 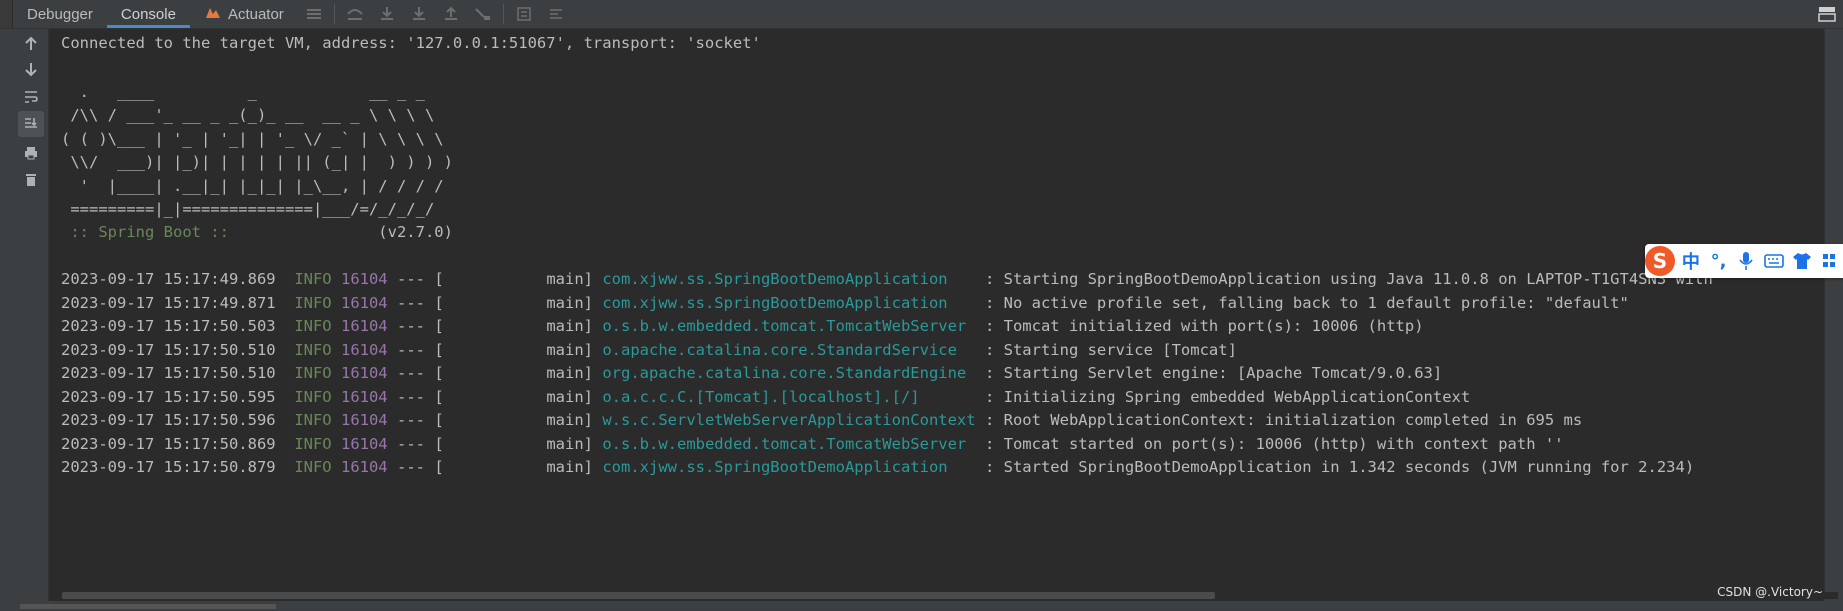 What do you see at coordinates (168, 279) in the screenshot?
I see `log-timestamp: 2023-09-17 15:17:49.869` at bounding box center [168, 279].